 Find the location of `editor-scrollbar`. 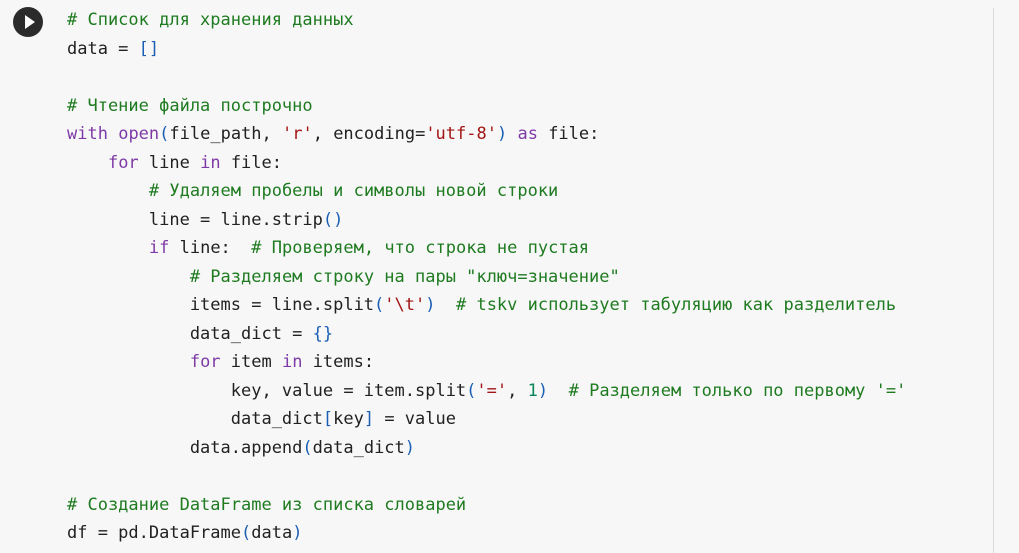

editor-scrollbar is located at coordinates (993, 280).